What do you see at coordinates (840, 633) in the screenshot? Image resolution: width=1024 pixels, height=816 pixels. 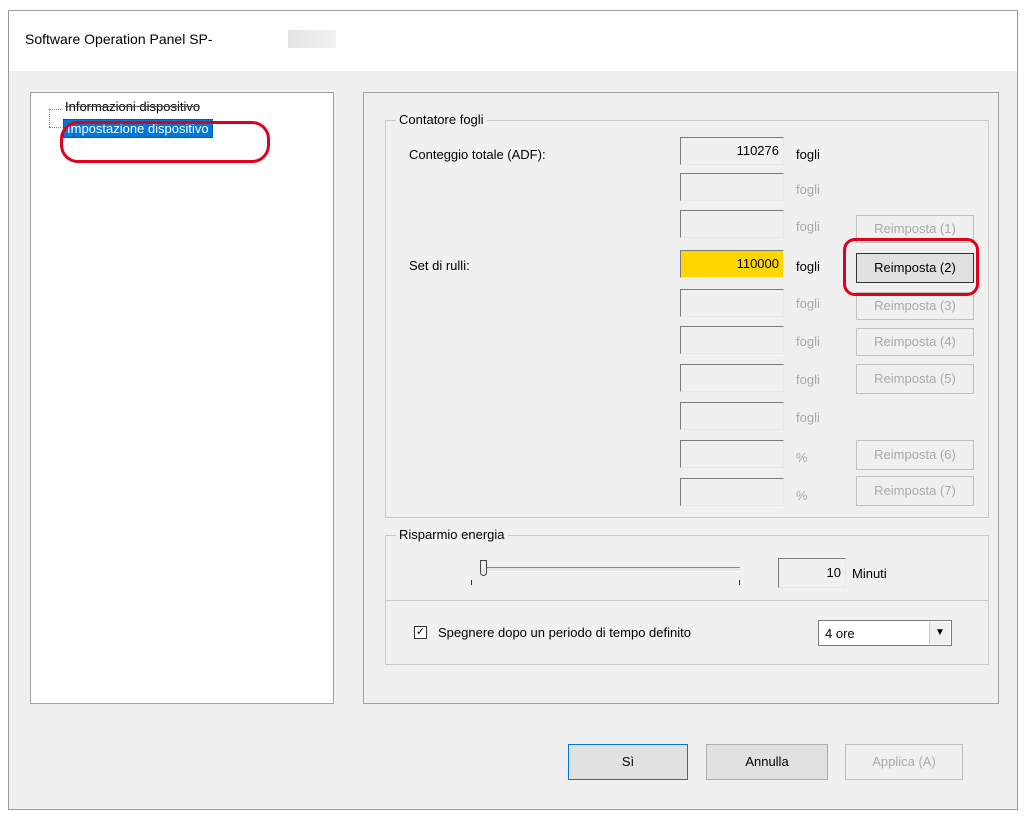 I see `shutdown-time-value: 4 ore` at bounding box center [840, 633].